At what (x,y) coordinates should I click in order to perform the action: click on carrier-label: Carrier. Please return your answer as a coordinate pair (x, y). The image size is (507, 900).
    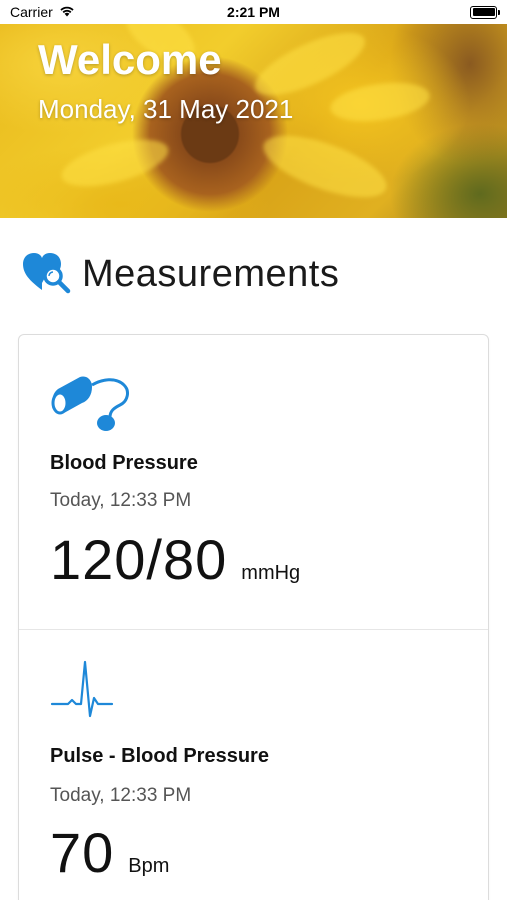
    Looking at the image, I should click on (31, 12).